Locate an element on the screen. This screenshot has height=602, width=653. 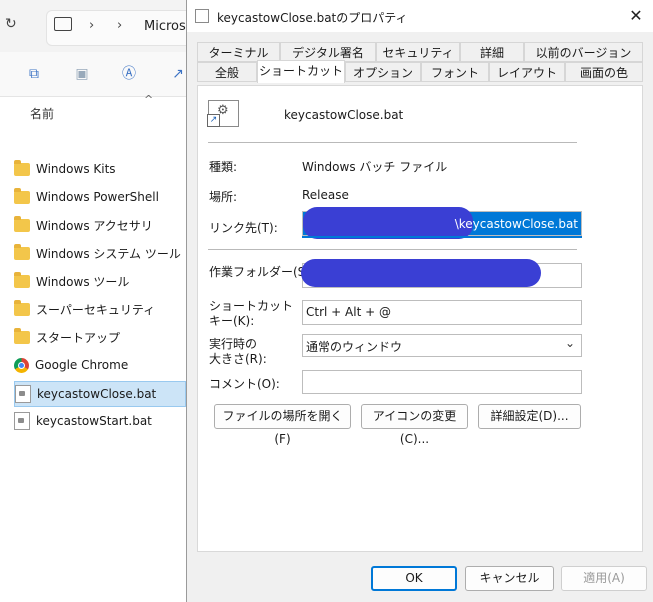
tab-previous-versions: 以前のバージョン is located at coordinates (583, 52).